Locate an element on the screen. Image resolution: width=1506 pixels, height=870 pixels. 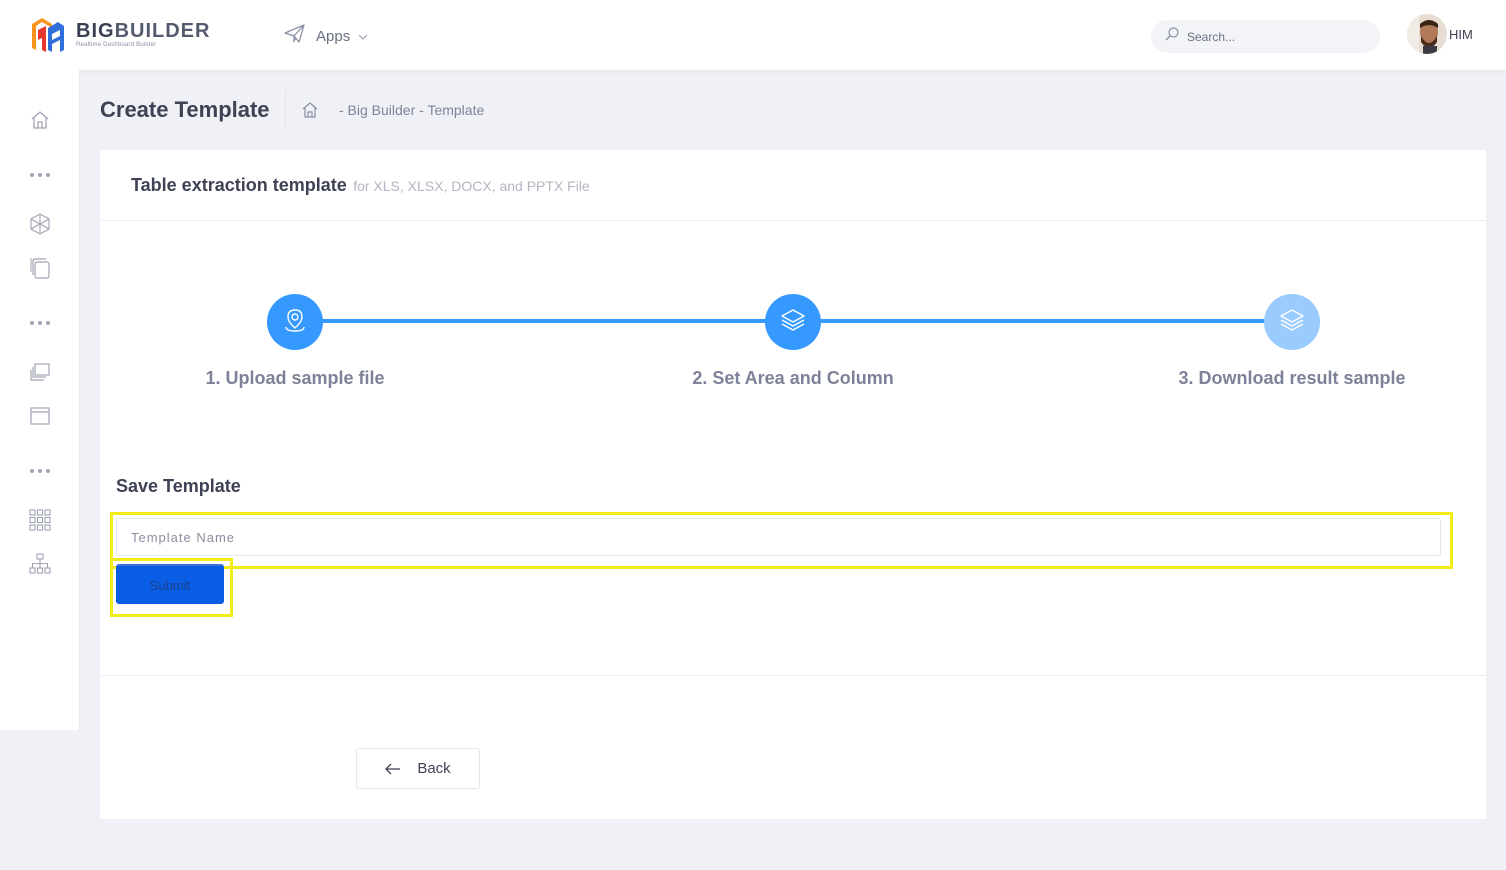
back-button: Back is located at coordinates (418, 768).